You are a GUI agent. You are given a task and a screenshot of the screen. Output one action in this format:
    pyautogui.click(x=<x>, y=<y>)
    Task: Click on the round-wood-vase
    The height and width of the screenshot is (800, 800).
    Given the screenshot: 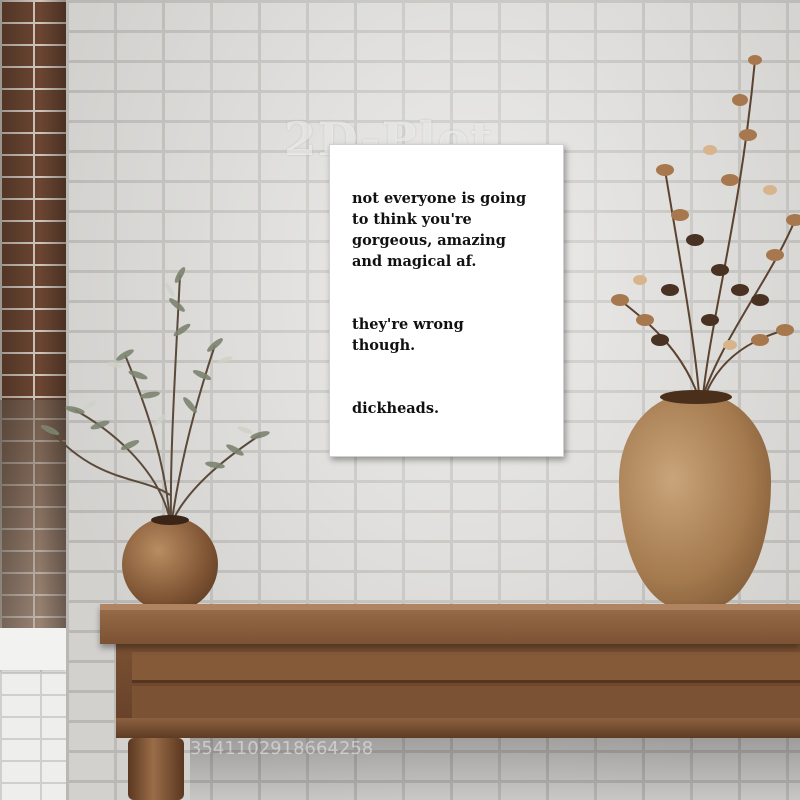 What is the action you would take?
    pyautogui.click(x=170, y=564)
    